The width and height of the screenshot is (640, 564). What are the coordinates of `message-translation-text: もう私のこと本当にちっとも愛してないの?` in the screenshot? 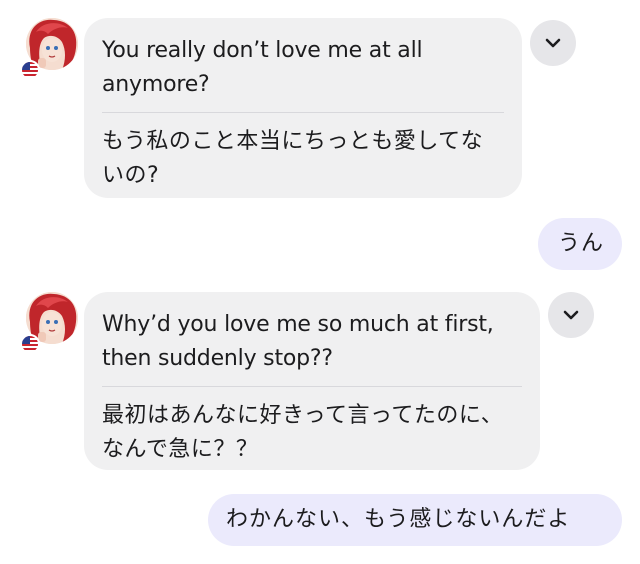 It's located at (293, 158).